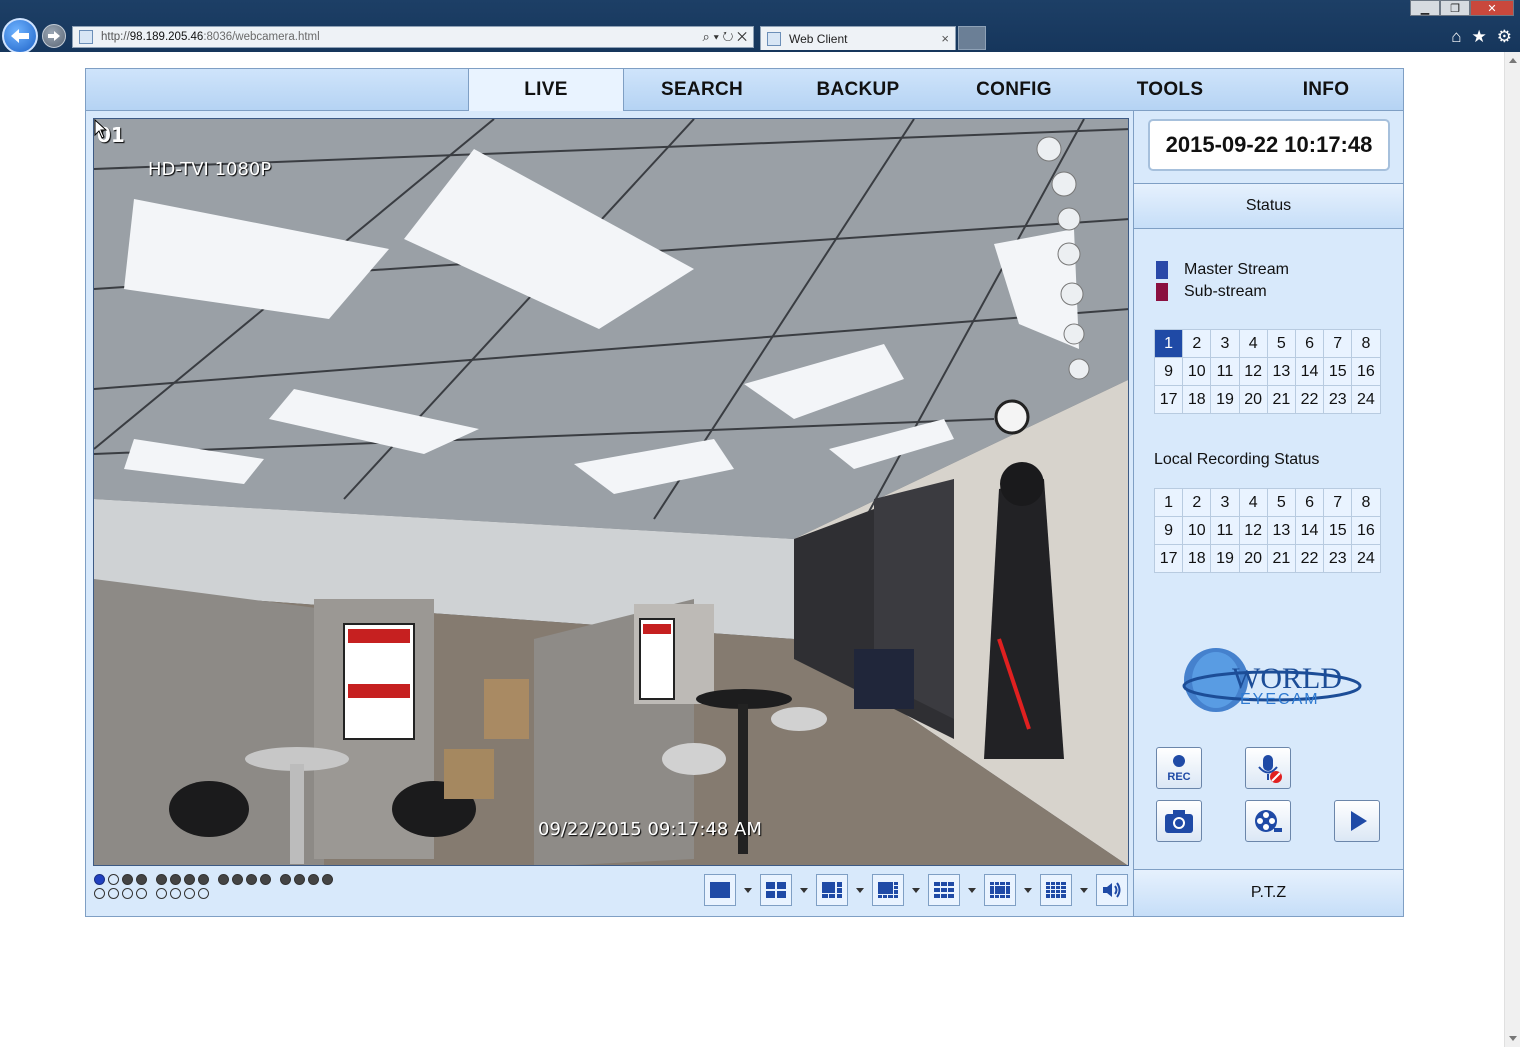 This screenshot has width=1520, height=1051. I want to click on stream-channel-cell: 20, so click(1253, 399).